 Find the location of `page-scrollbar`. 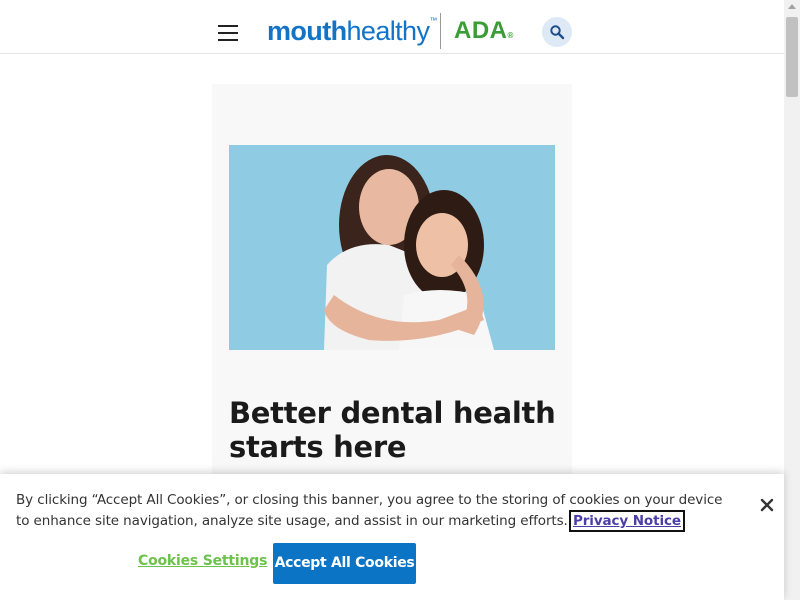

page-scrollbar is located at coordinates (792, 300).